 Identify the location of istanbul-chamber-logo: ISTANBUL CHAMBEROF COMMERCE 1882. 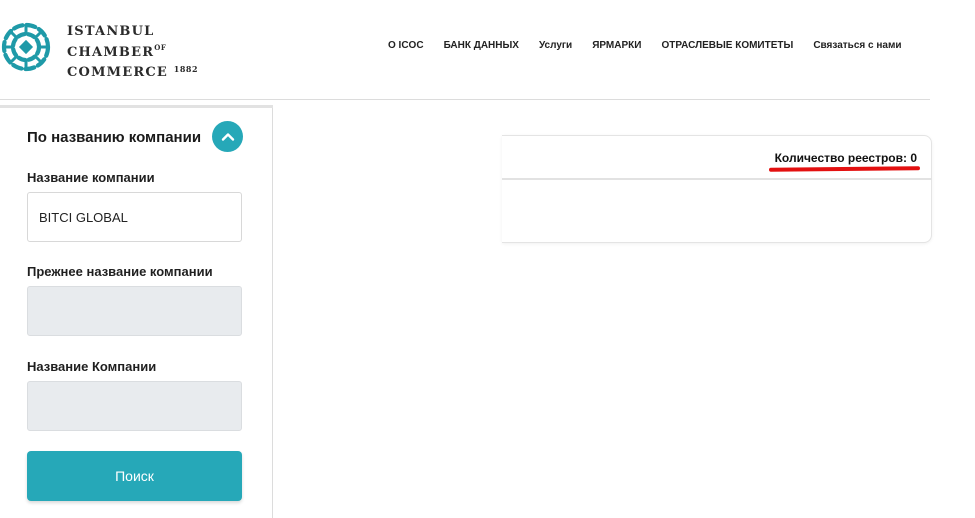
(100, 47).